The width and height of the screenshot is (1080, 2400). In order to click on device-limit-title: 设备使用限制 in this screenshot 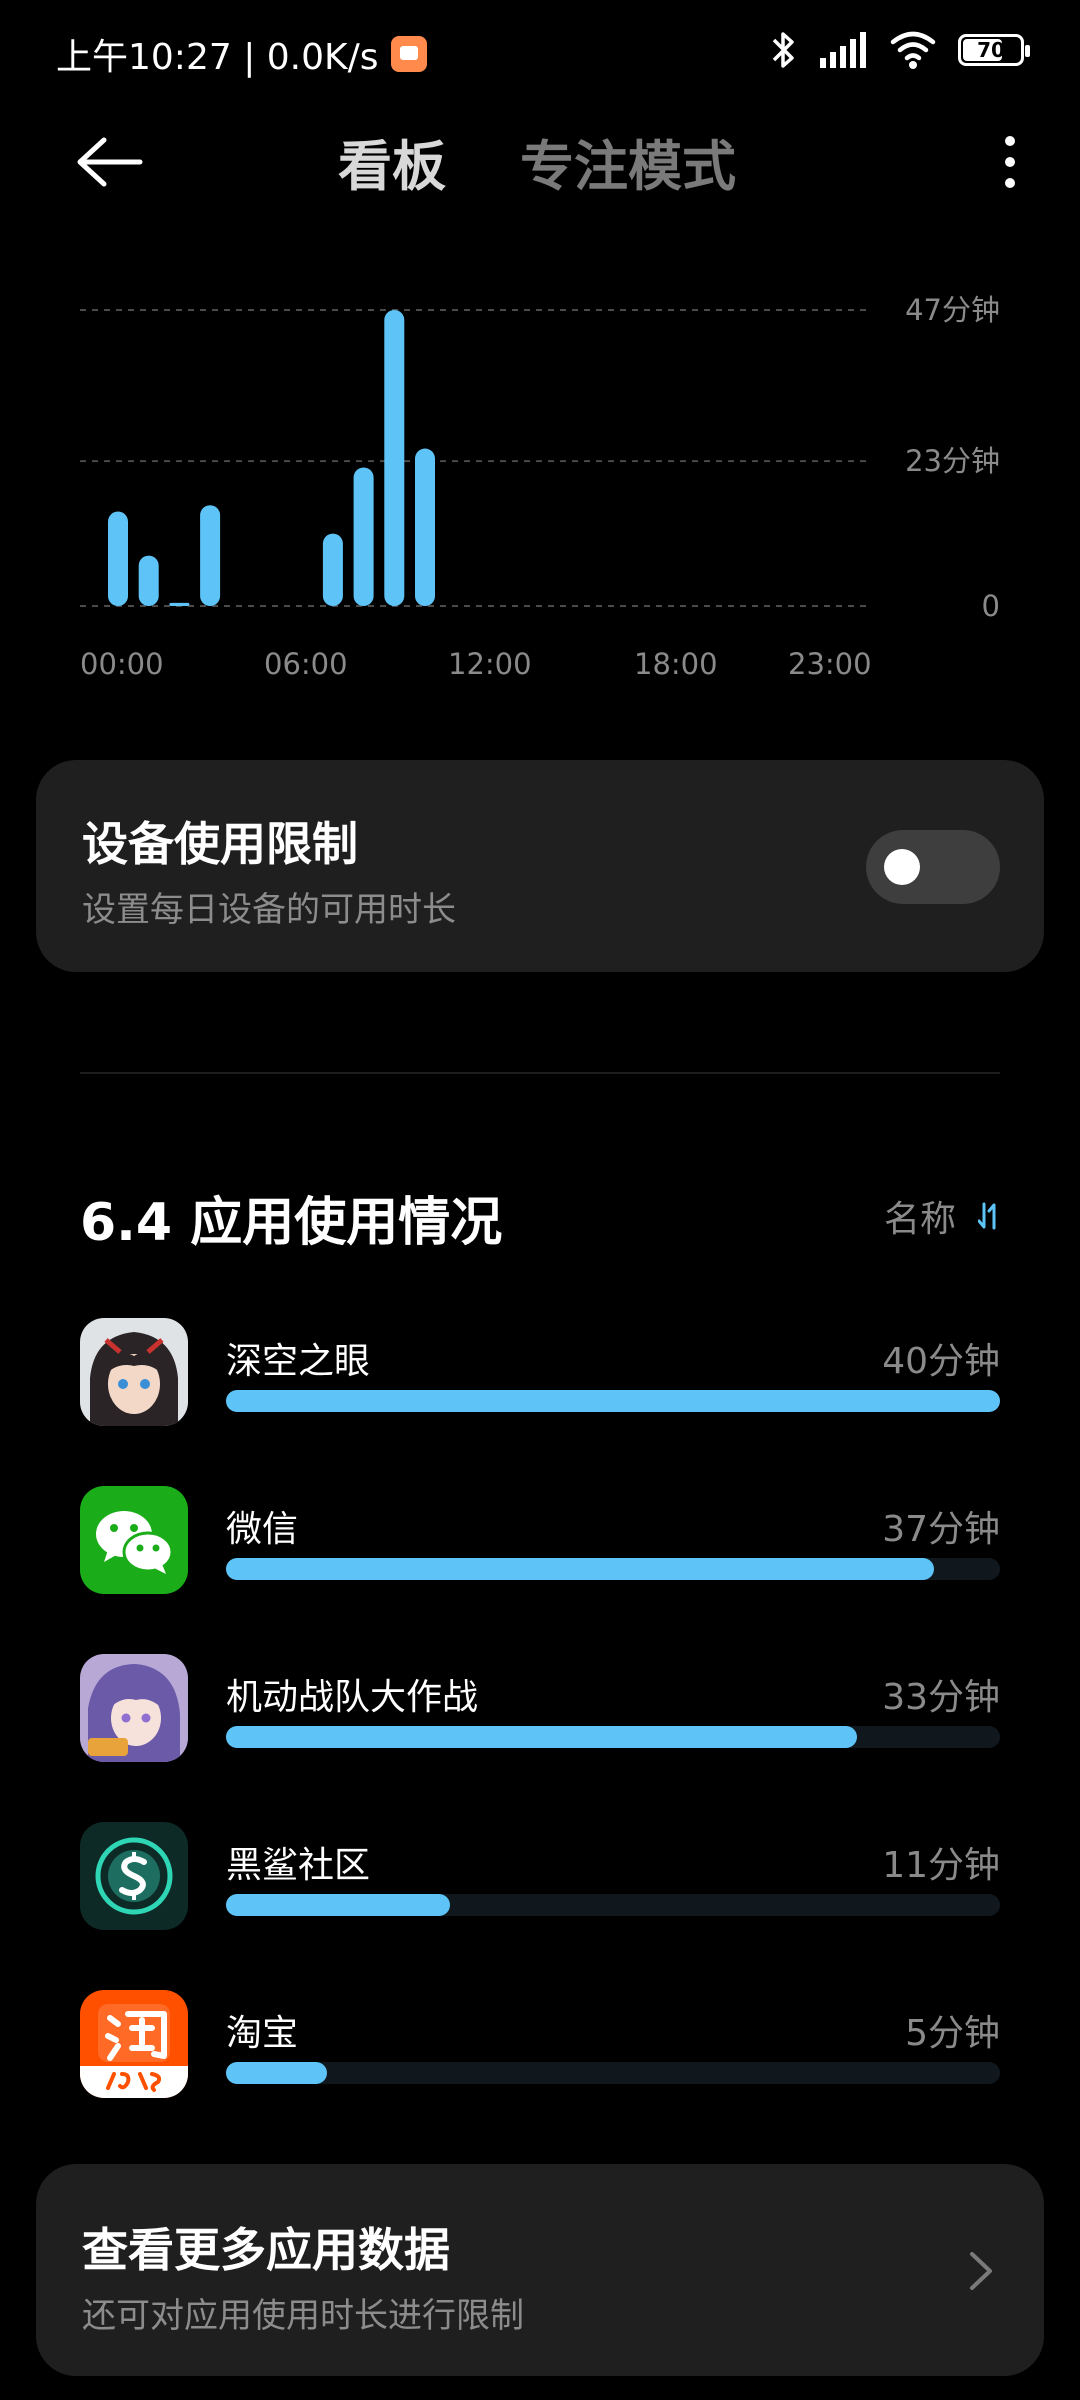, I will do `click(220, 844)`.